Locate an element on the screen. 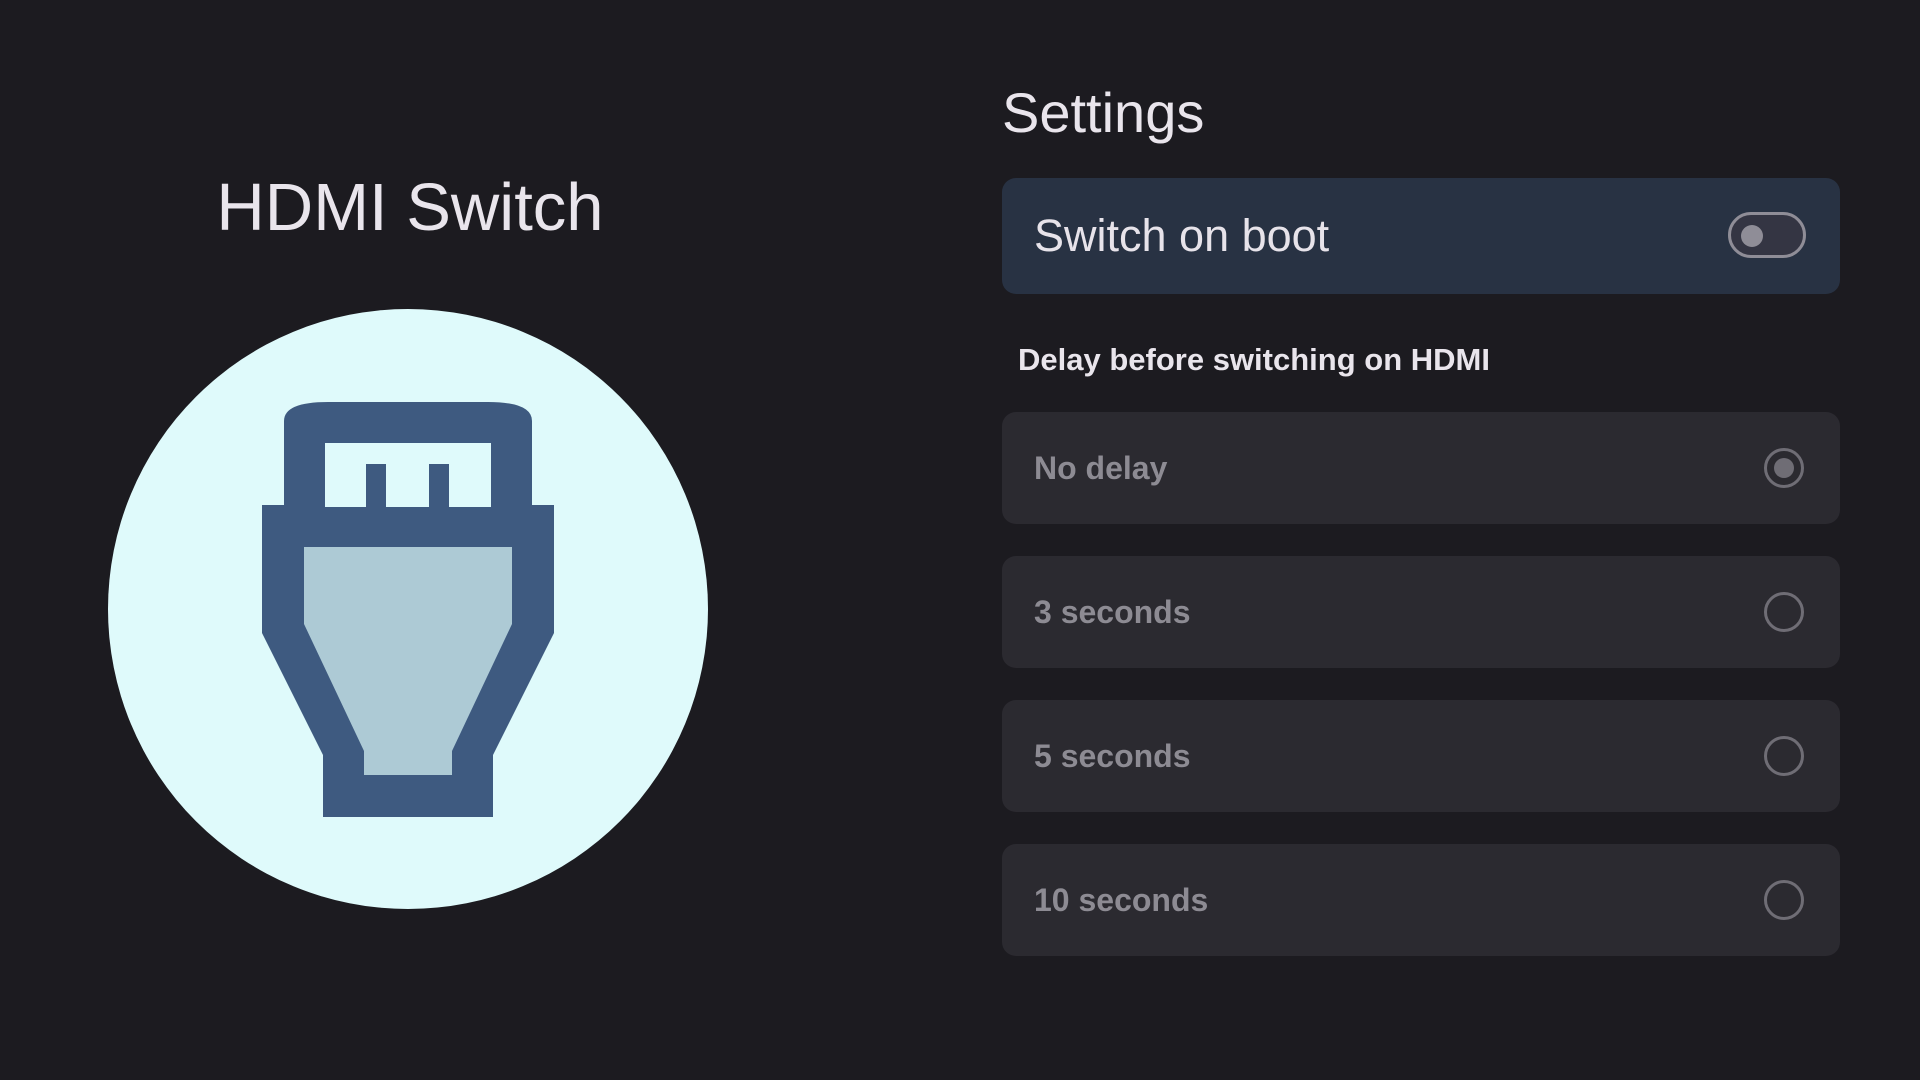 This screenshot has width=1920, height=1080. delay-option-5-seconds: 5 seconds is located at coordinates (1421, 756).